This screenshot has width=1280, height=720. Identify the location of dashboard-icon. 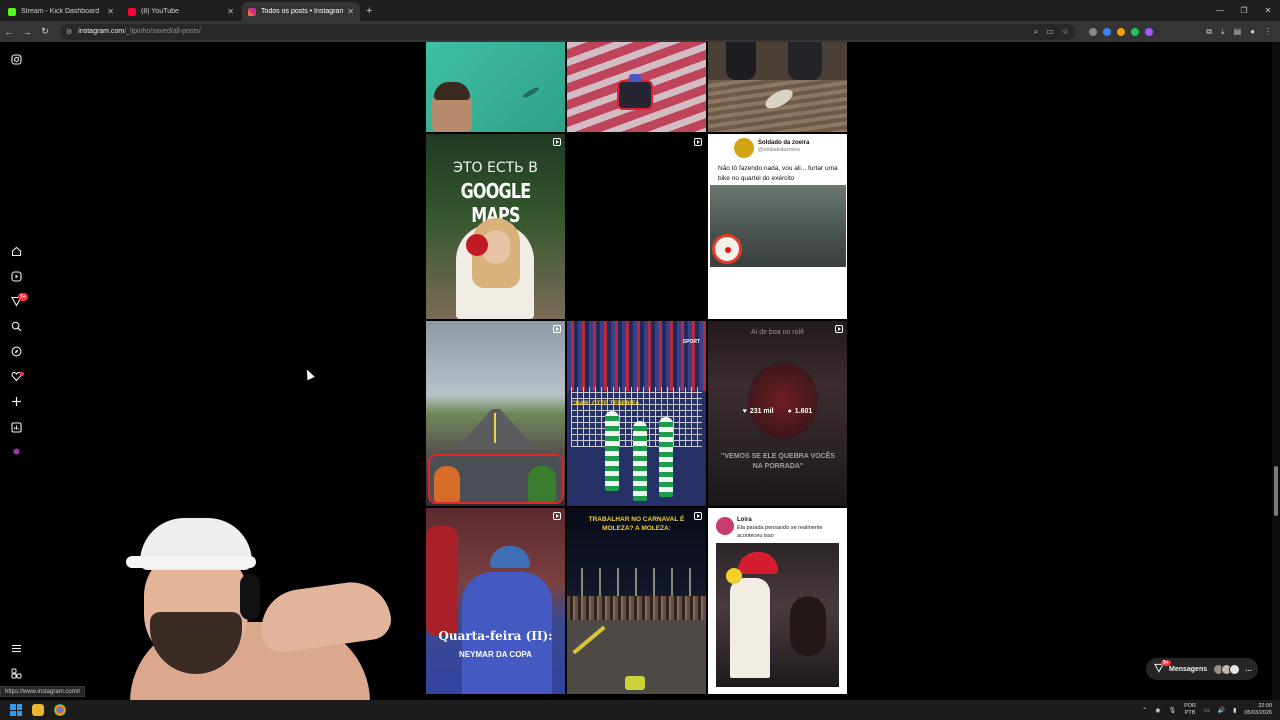
(16, 427).